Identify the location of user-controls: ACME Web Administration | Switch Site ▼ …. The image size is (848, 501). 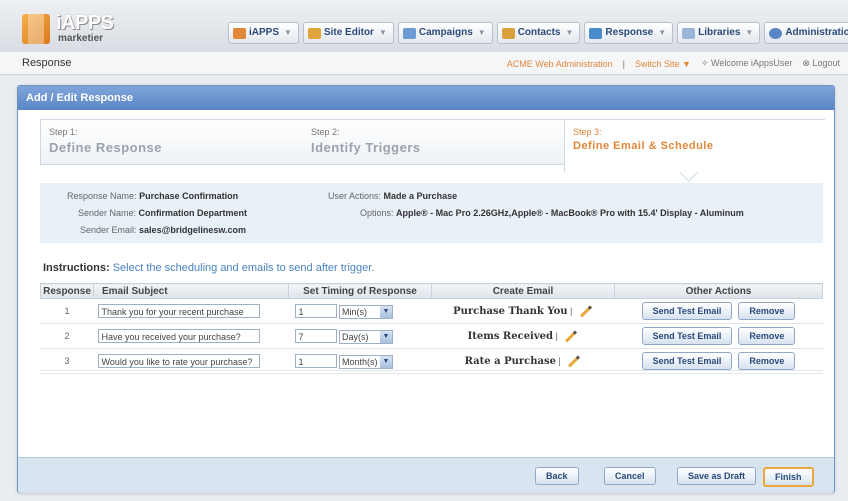
(673, 63).